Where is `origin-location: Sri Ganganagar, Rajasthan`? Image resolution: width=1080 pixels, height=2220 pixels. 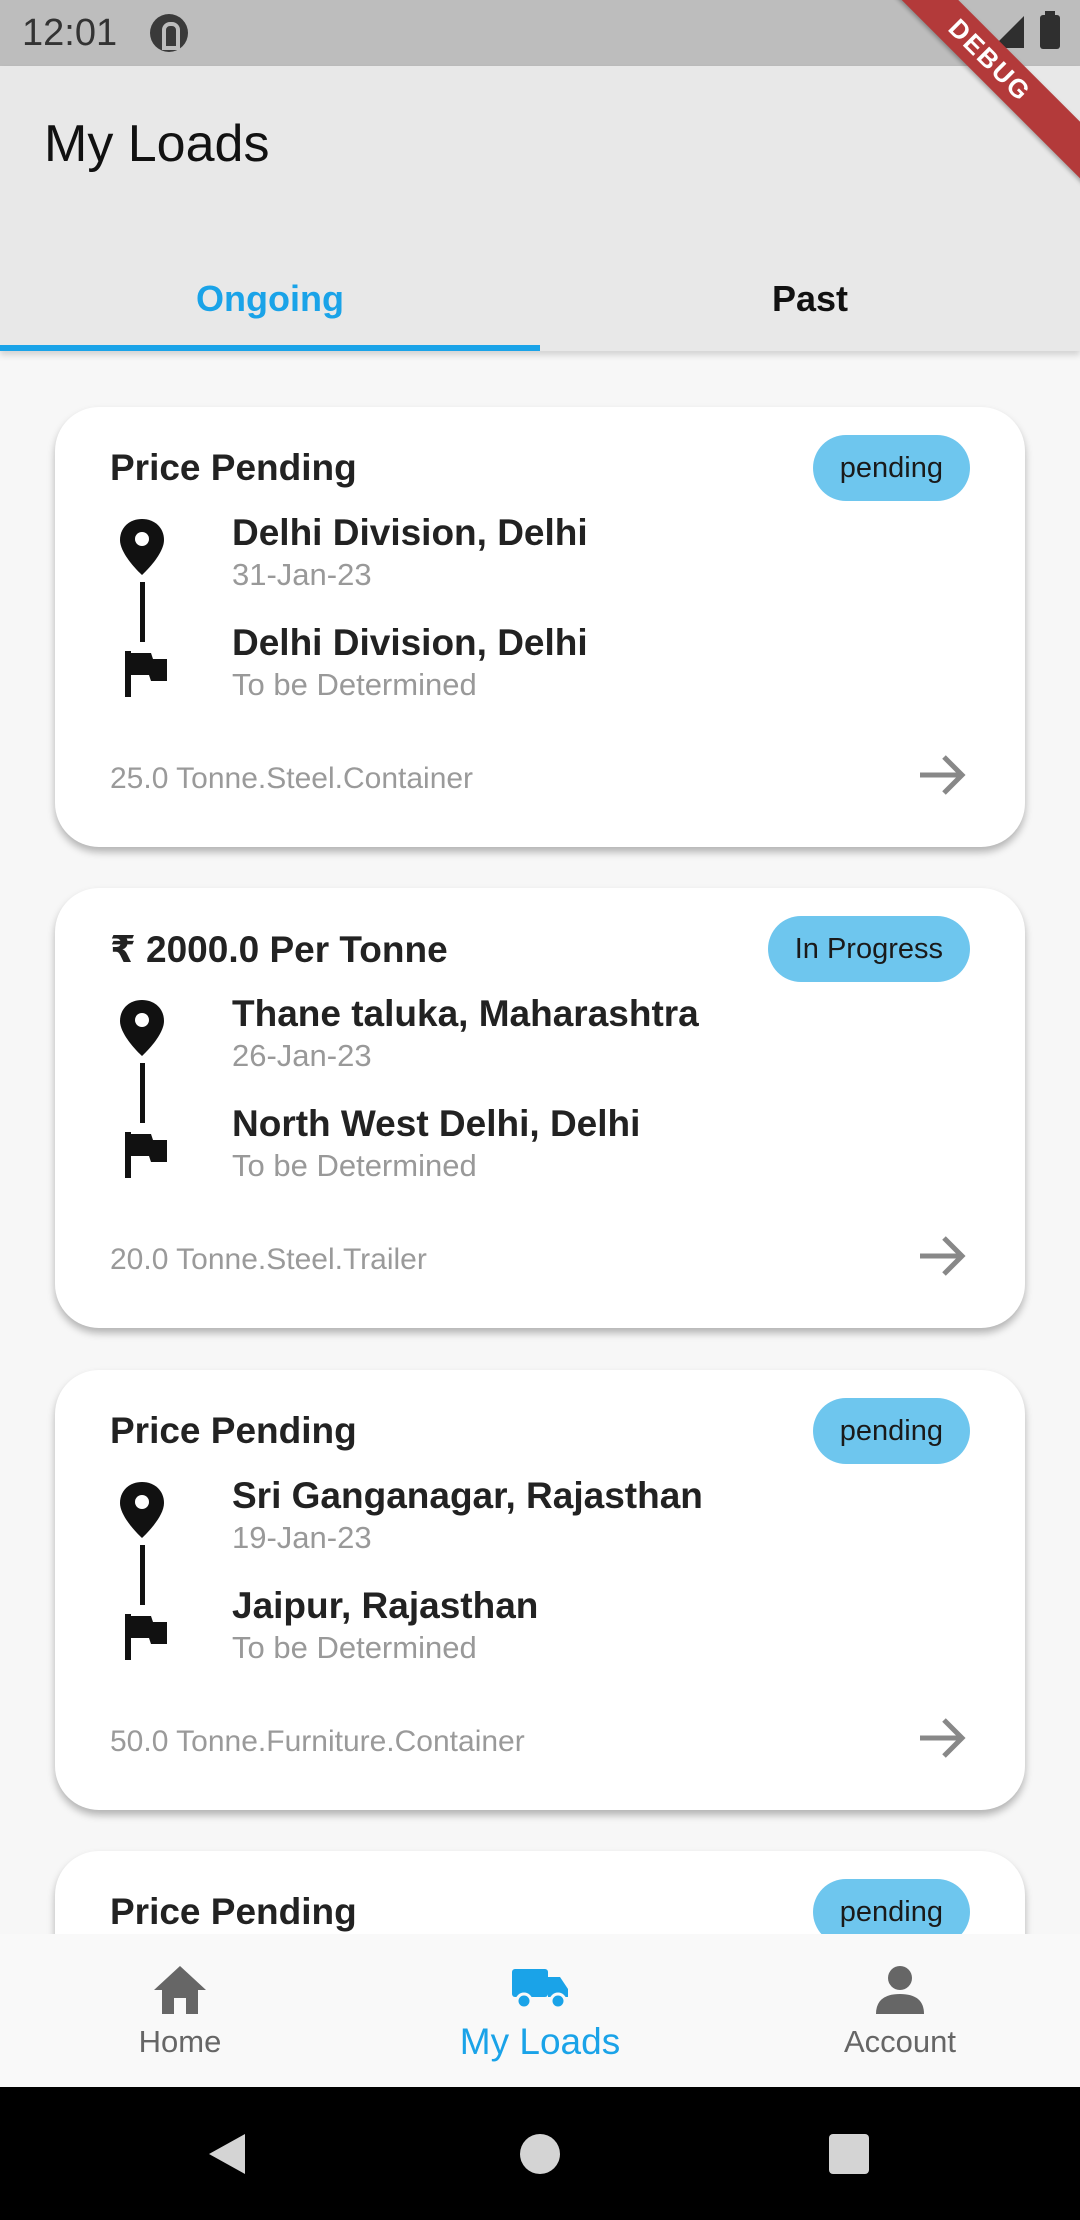 origin-location: Sri Ganganagar, Rajasthan is located at coordinates (467, 1495).